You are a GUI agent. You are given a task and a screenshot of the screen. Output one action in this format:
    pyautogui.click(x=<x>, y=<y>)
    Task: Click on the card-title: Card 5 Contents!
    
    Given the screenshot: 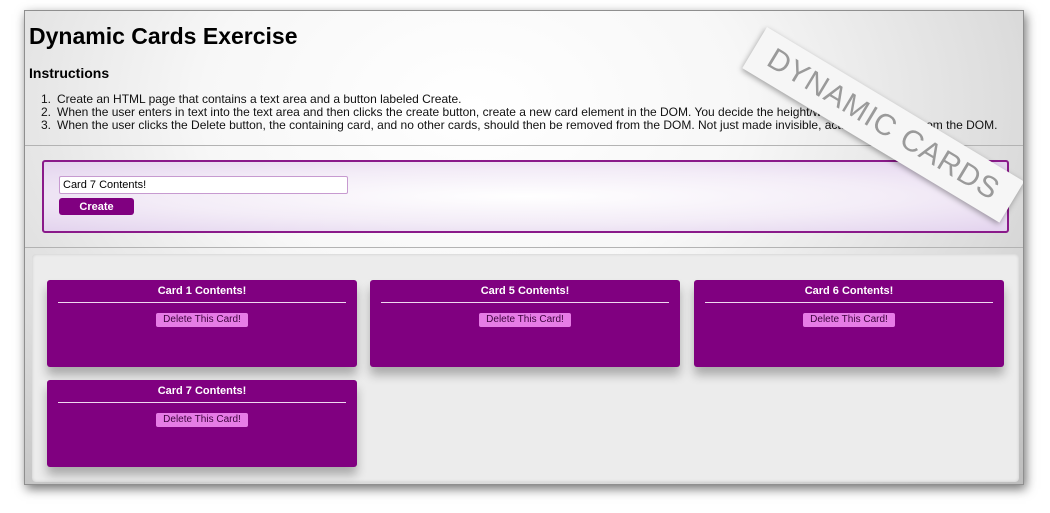 What is the action you would take?
    pyautogui.click(x=525, y=294)
    